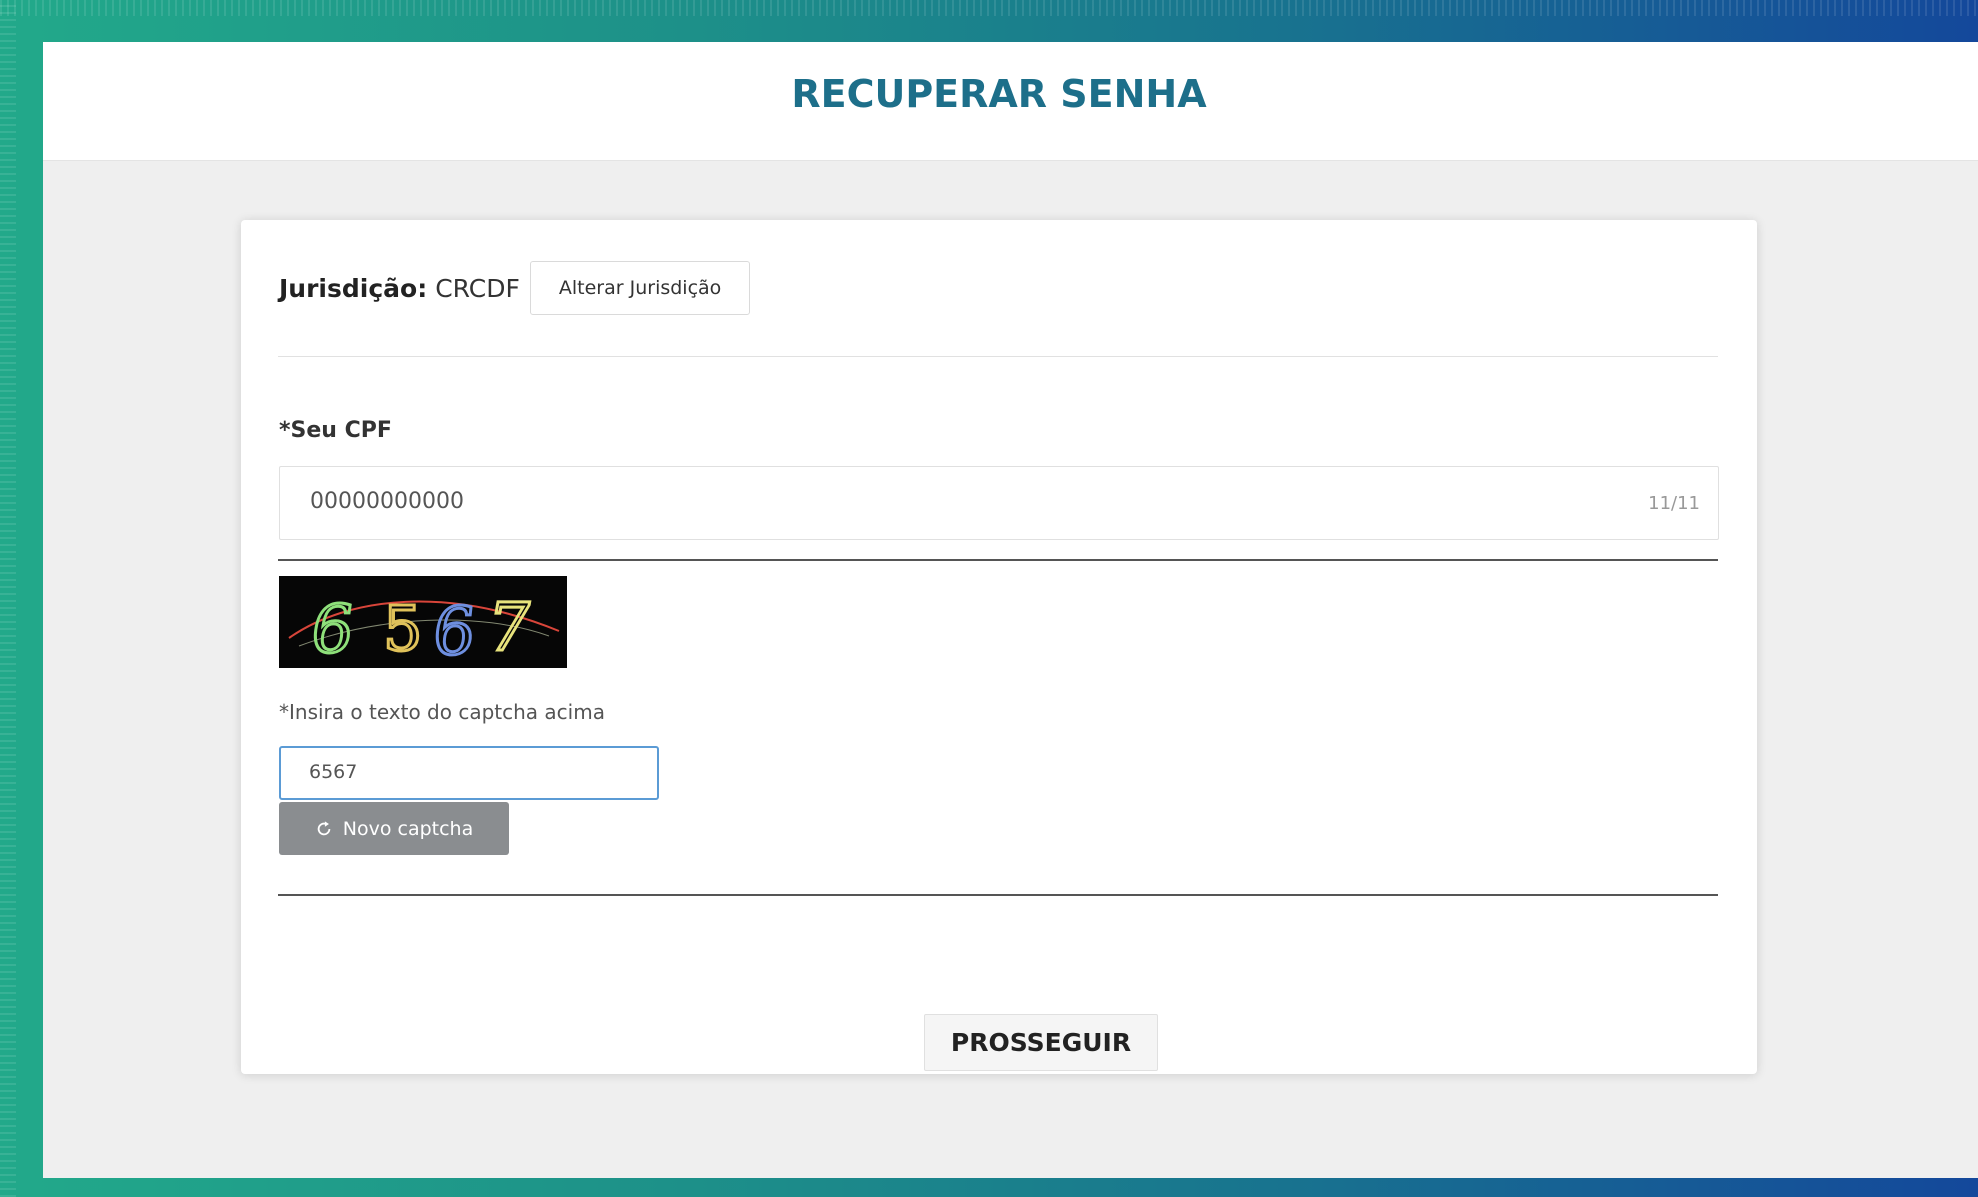 The width and height of the screenshot is (1978, 1197). I want to click on jurisdiction-label: Jurisdição:, so click(353, 288).